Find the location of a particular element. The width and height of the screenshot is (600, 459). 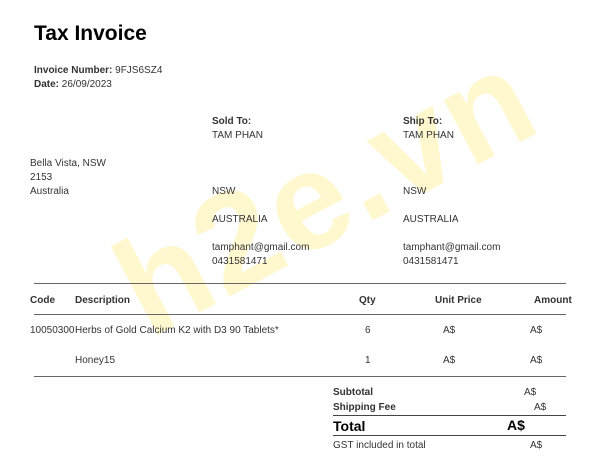

ship-to-phone: 0431581471 is located at coordinates (431, 261).